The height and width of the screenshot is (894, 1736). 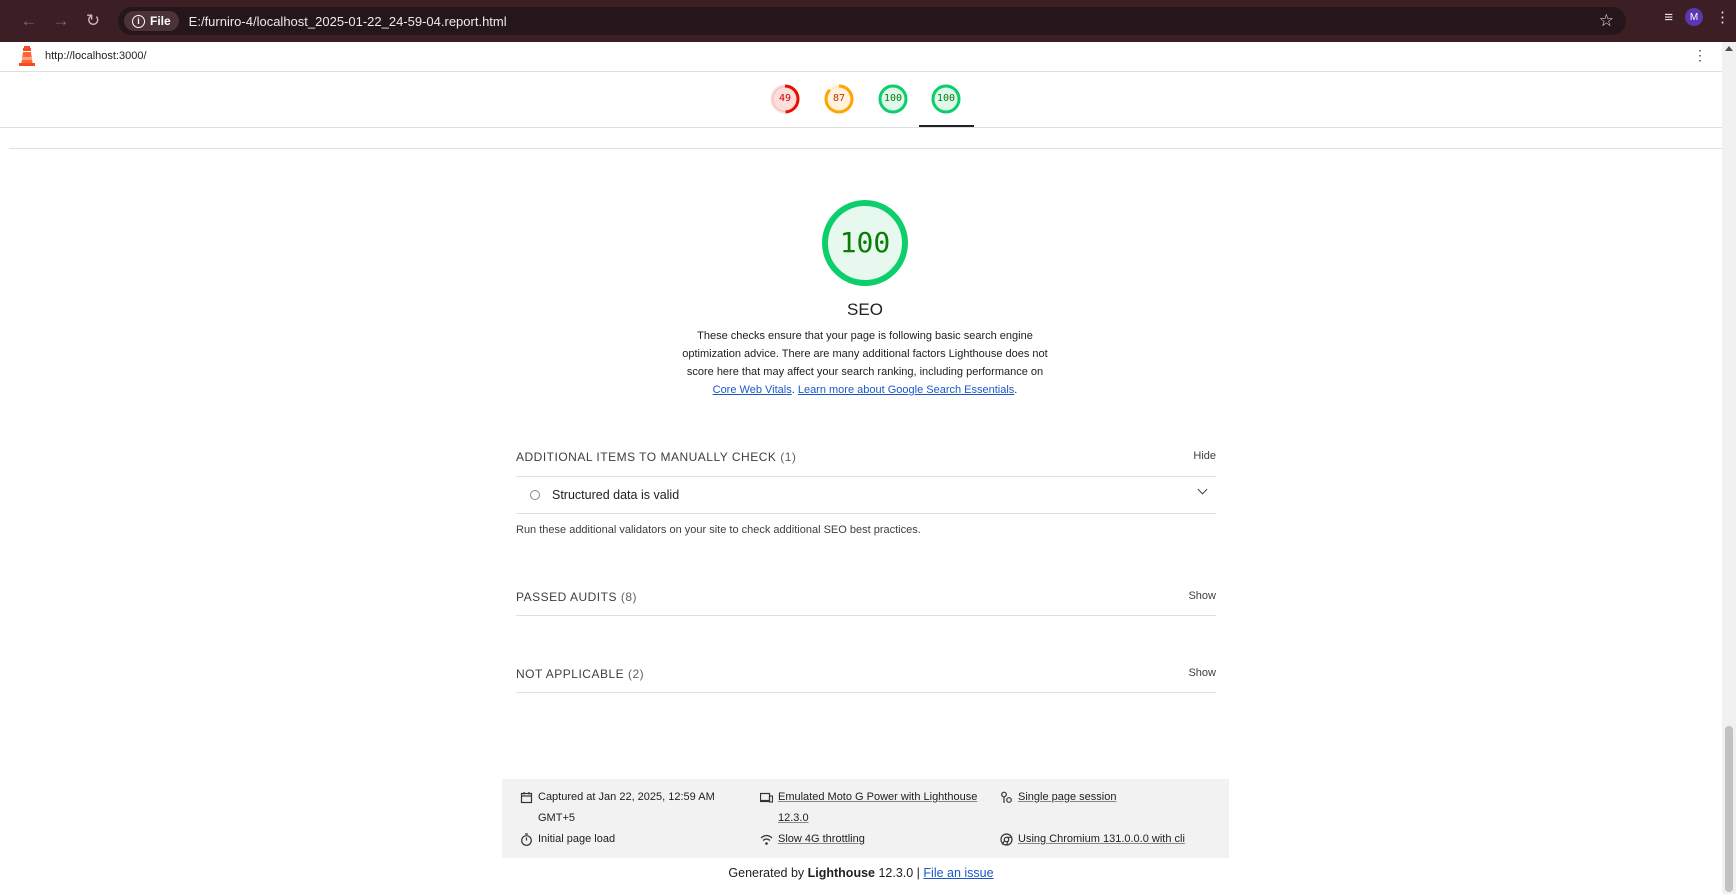 What do you see at coordinates (160, 21) in the screenshot?
I see `site-info-label: File` at bounding box center [160, 21].